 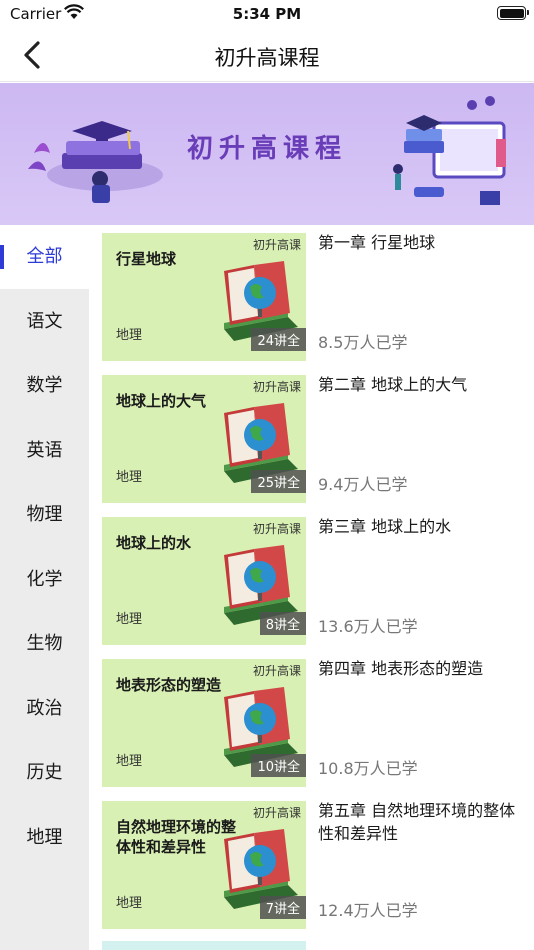 I want to click on course-card: 初升高课 地球上的大气 地理 25讲全 第二章 地球上的大气 9.4万人已学, so click(x=311, y=435).